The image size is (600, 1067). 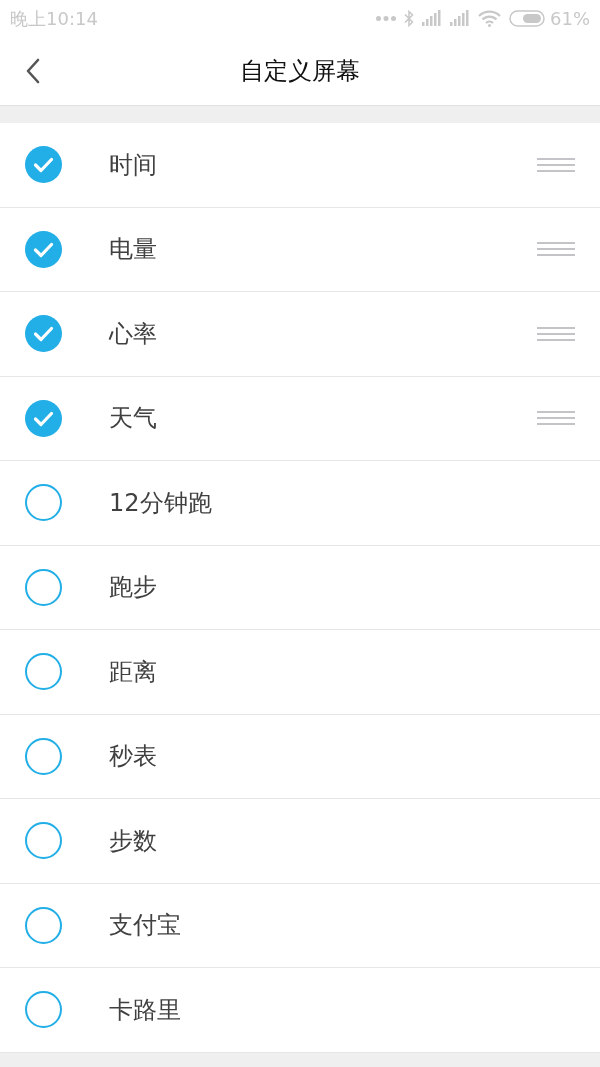 I want to click on page-title: 自定义屏幕, so click(x=300, y=71).